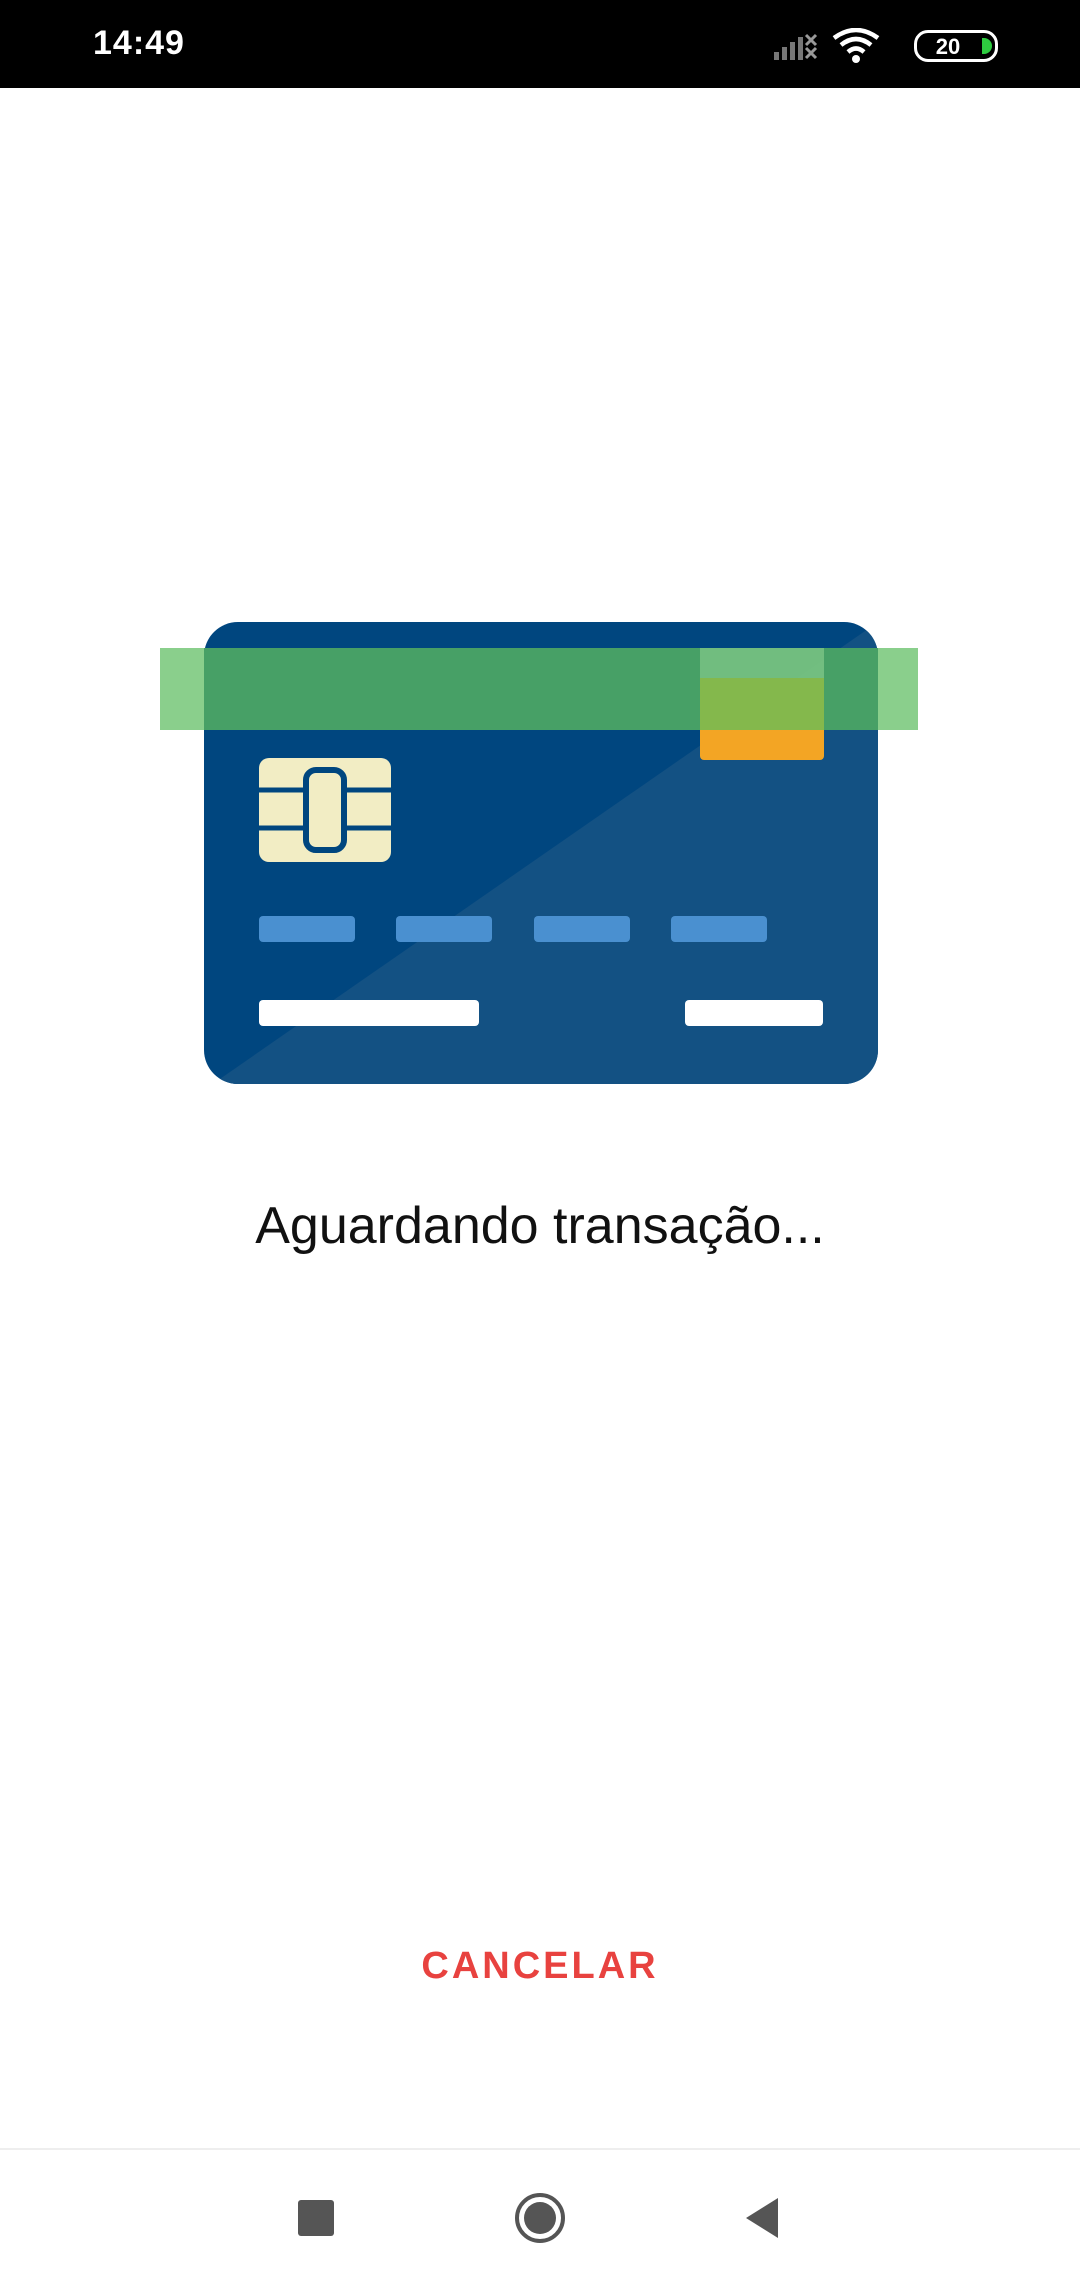 The width and height of the screenshot is (1080, 2280). Describe the element at coordinates (452, 689) in the screenshot. I see `card-stripe-overlay-body` at that location.